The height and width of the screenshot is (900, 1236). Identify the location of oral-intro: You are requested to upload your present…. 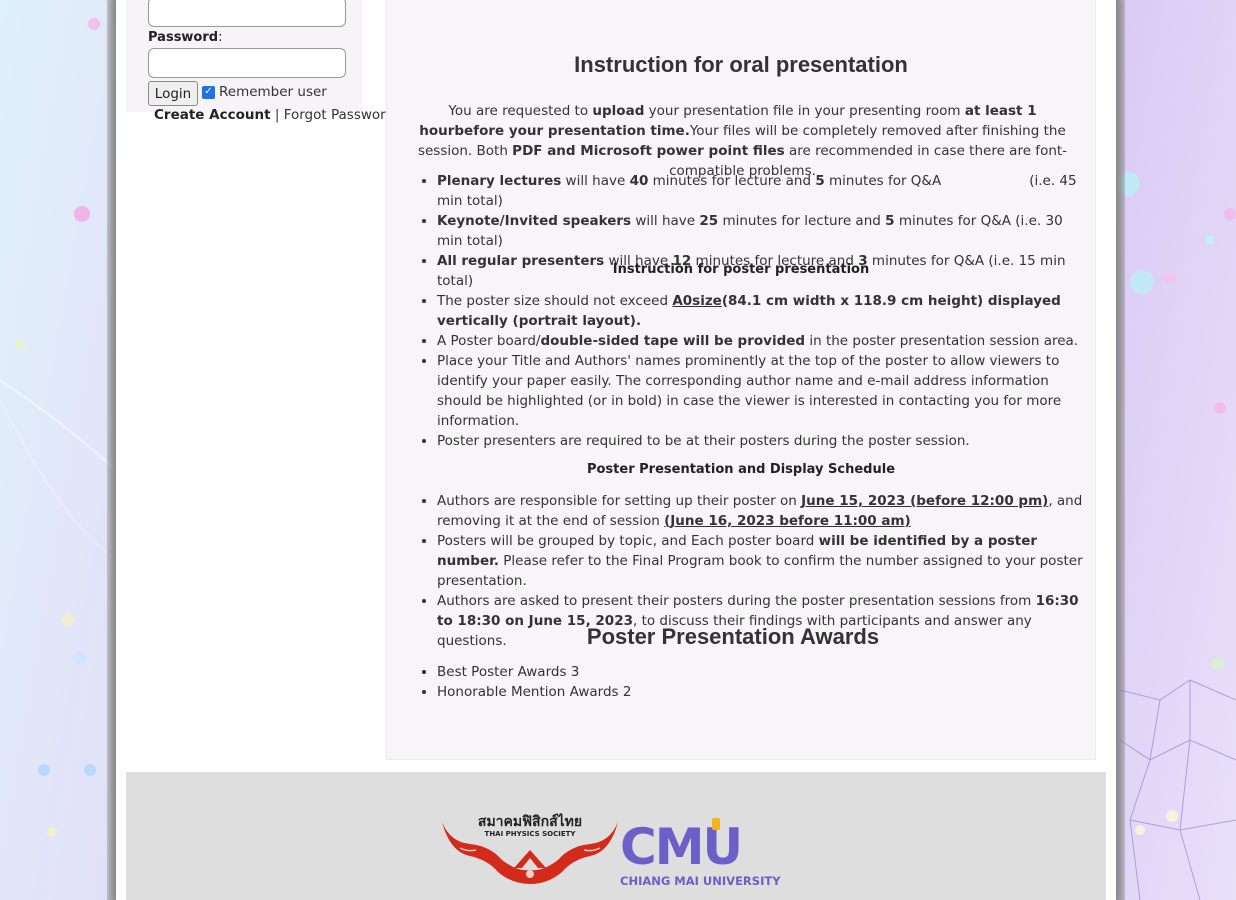
(742, 141).